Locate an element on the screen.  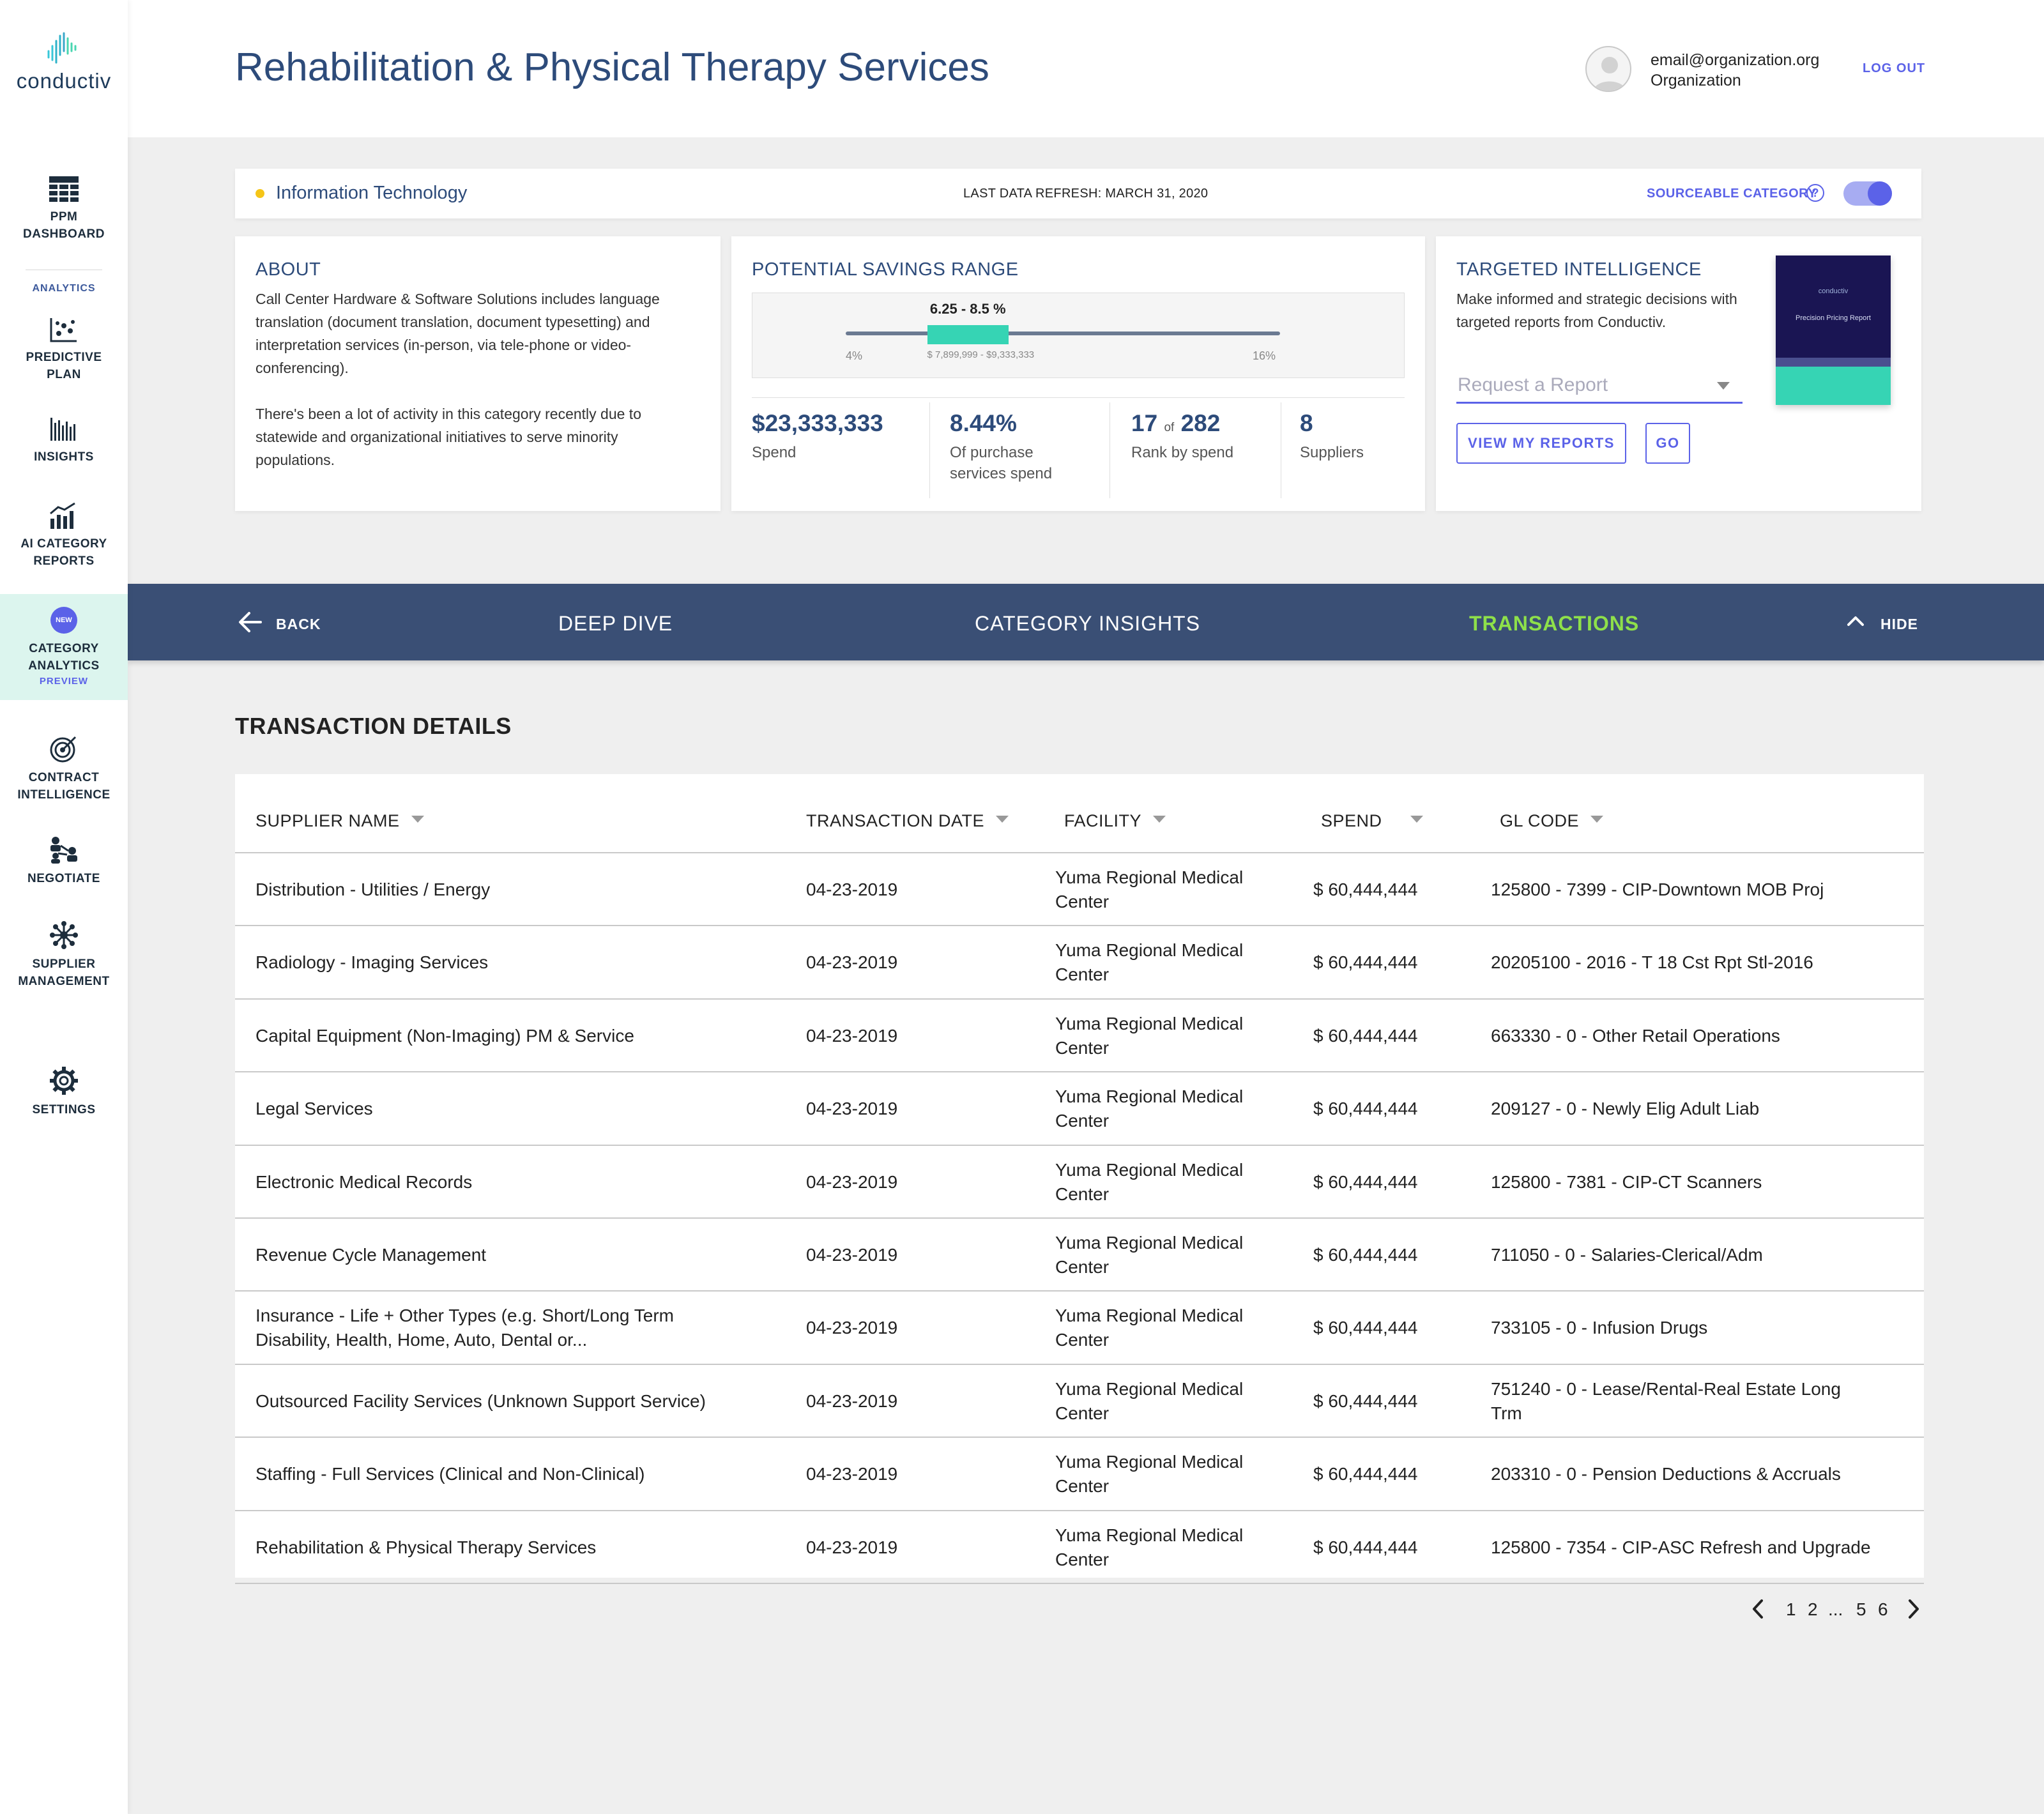
sidebar-item-contract-intelligence: CONTRACT INTELLIGENCE is located at coordinates (64, 769).